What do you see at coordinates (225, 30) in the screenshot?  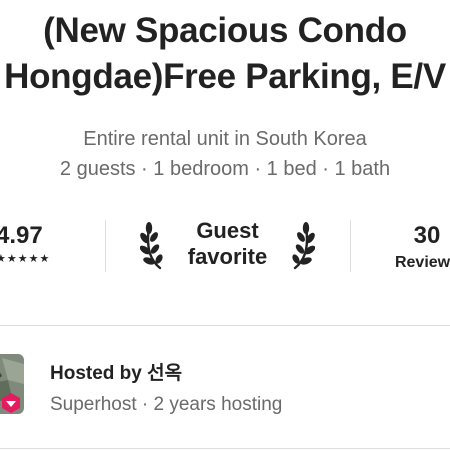 I see `listing-title-line-1: (New Spacious Condo` at bounding box center [225, 30].